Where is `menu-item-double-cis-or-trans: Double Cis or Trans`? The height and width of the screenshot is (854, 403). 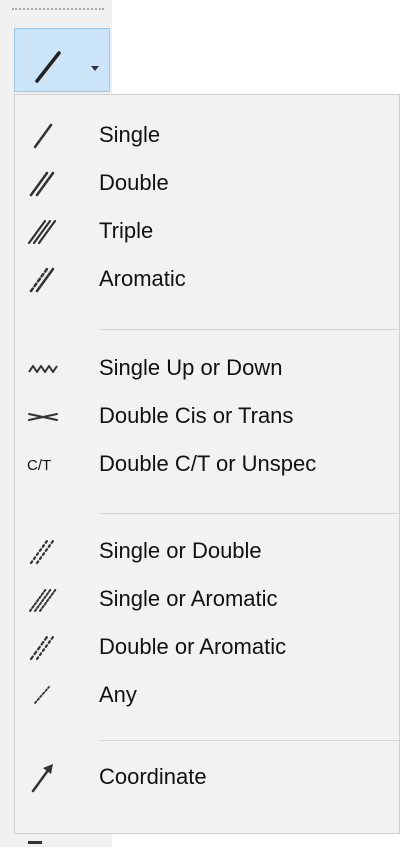 menu-item-double-cis-or-trans: Double Cis or Trans is located at coordinates (207, 416).